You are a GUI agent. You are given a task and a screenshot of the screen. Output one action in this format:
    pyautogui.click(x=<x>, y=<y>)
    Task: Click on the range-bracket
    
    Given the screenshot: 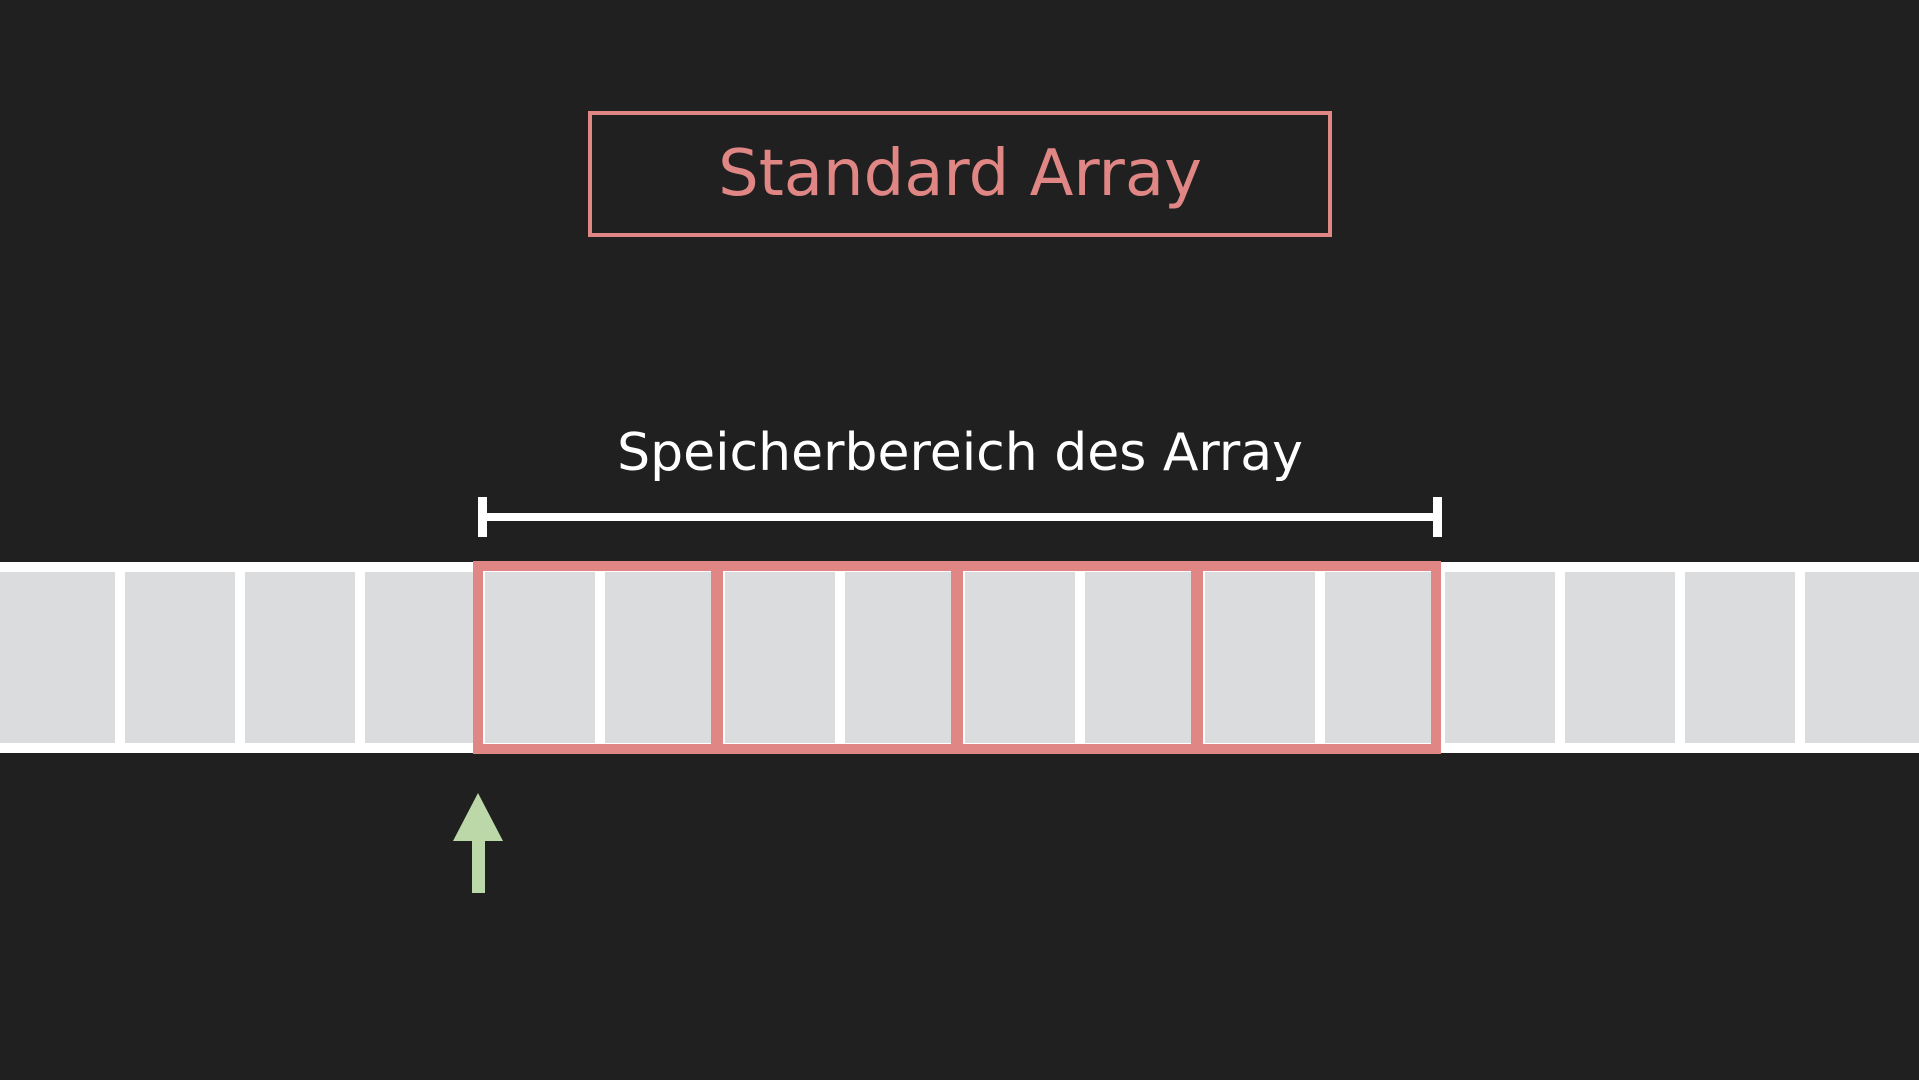 What is the action you would take?
    pyautogui.click(x=960, y=517)
    